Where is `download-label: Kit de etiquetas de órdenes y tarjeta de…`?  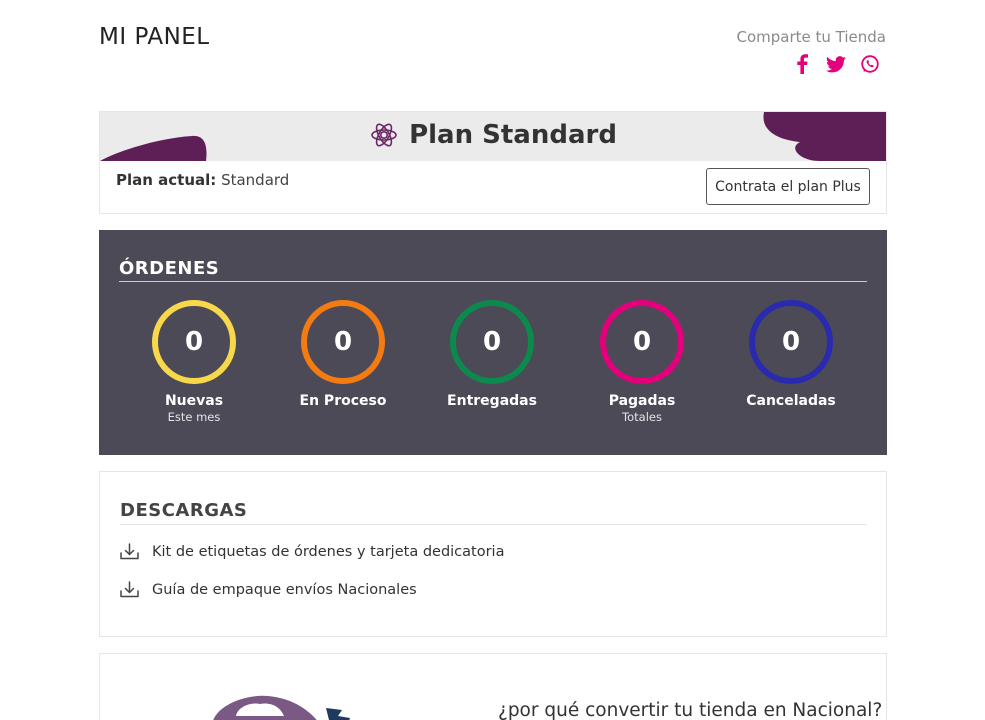 download-label: Kit de etiquetas de órdenes y tarjeta de… is located at coordinates (328, 551).